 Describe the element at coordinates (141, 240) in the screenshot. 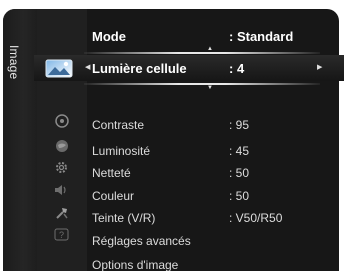

I see `menu-item-label: Réglages avancés` at that location.